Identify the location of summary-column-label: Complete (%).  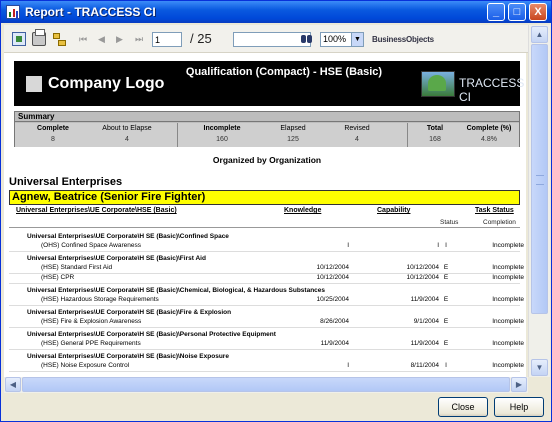
(489, 128).